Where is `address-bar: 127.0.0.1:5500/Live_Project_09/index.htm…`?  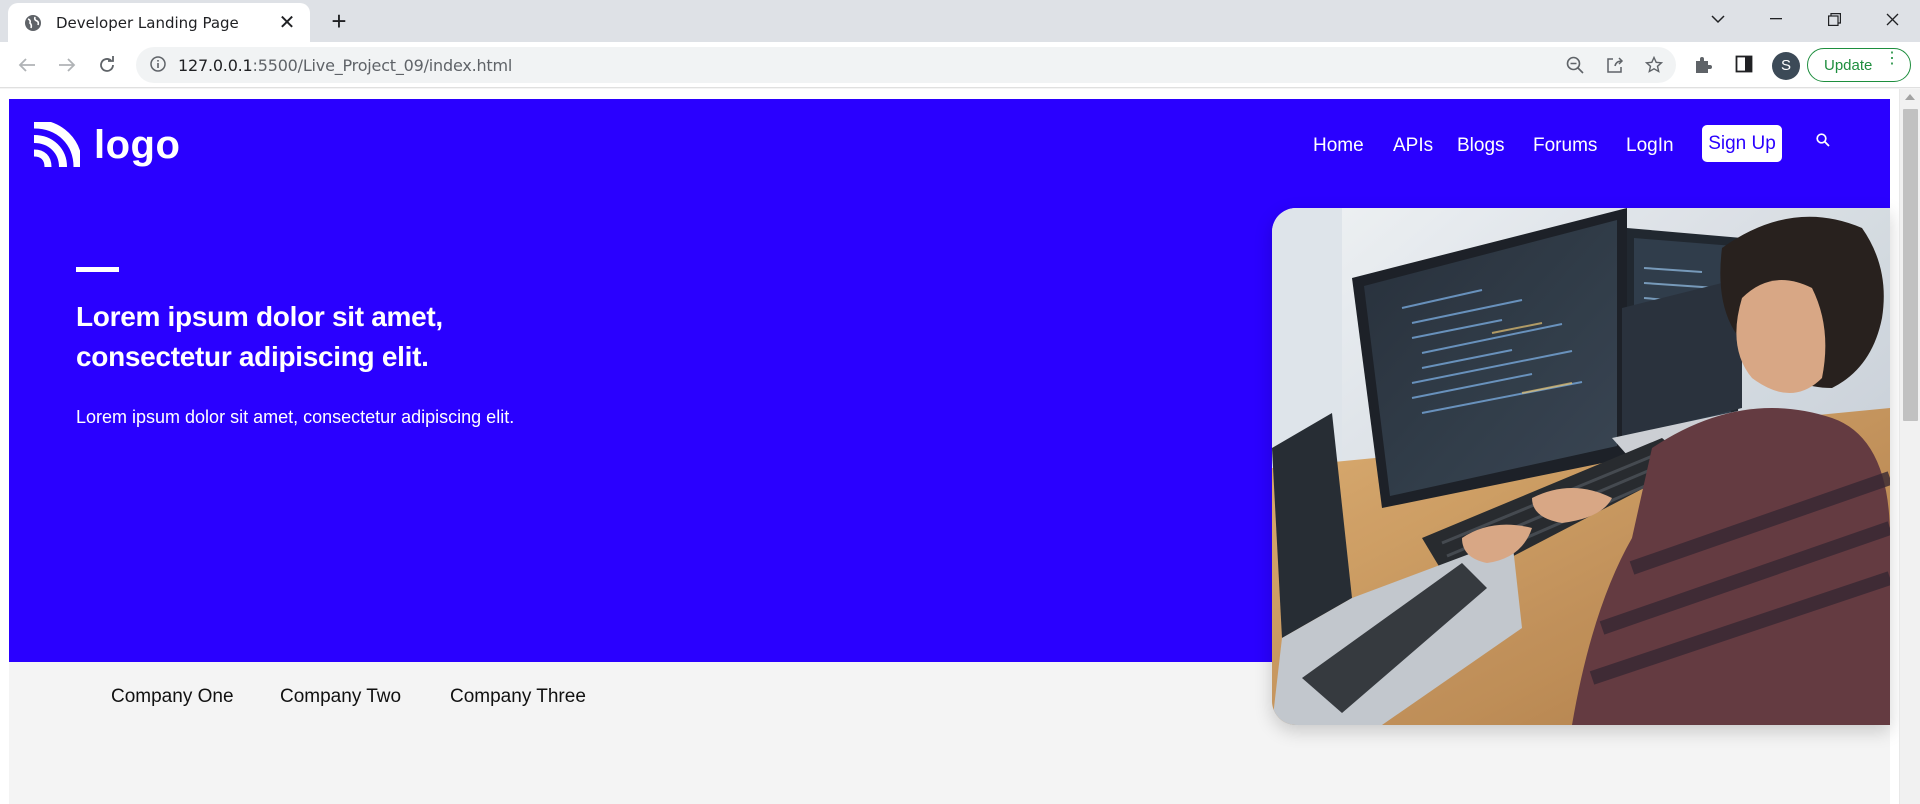
address-bar: 127.0.0.1:5500/Live_Project_09/index.htm… is located at coordinates (906, 65).